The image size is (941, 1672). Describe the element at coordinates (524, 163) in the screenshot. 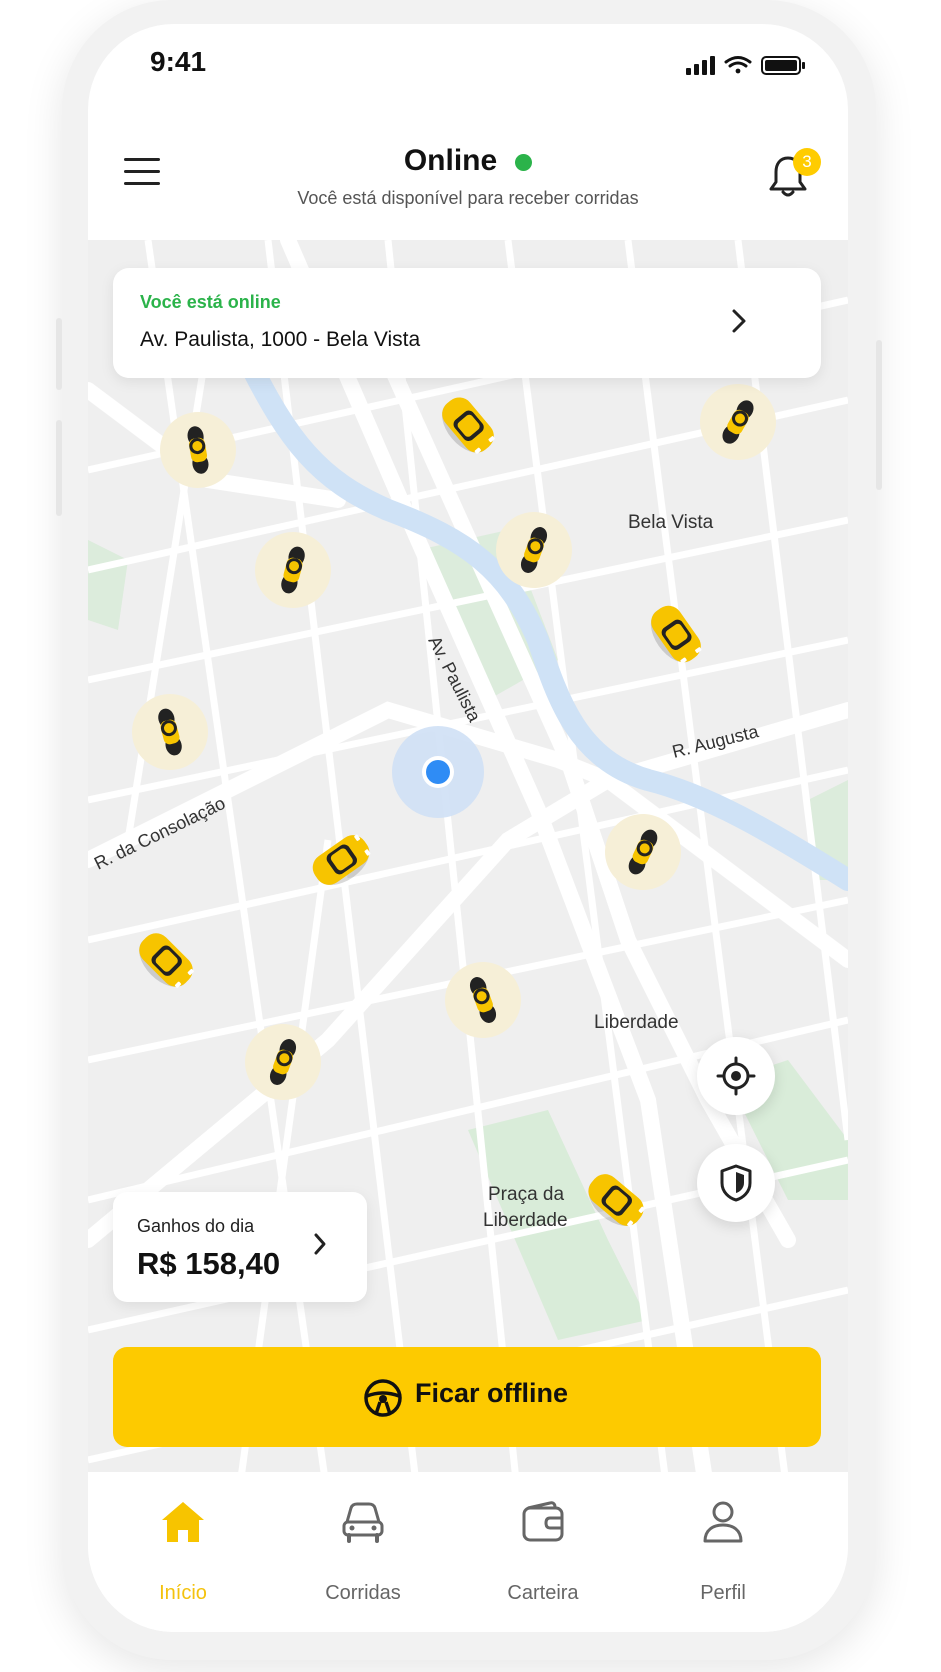

I see `online-indicator` at that location.